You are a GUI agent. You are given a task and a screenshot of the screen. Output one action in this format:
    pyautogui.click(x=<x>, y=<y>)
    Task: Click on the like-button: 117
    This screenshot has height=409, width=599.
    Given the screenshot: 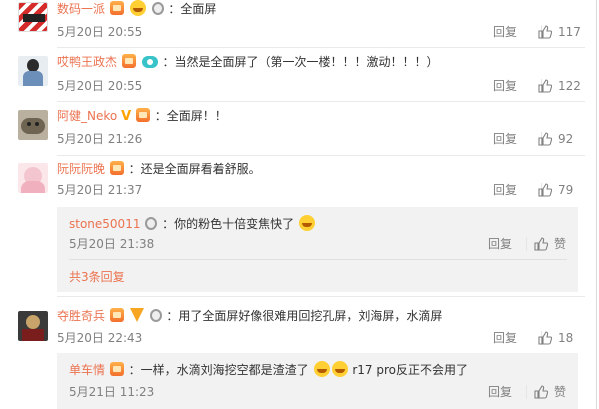 What is the action you would take?
    pyautogui.click(x=559, y=32)
    